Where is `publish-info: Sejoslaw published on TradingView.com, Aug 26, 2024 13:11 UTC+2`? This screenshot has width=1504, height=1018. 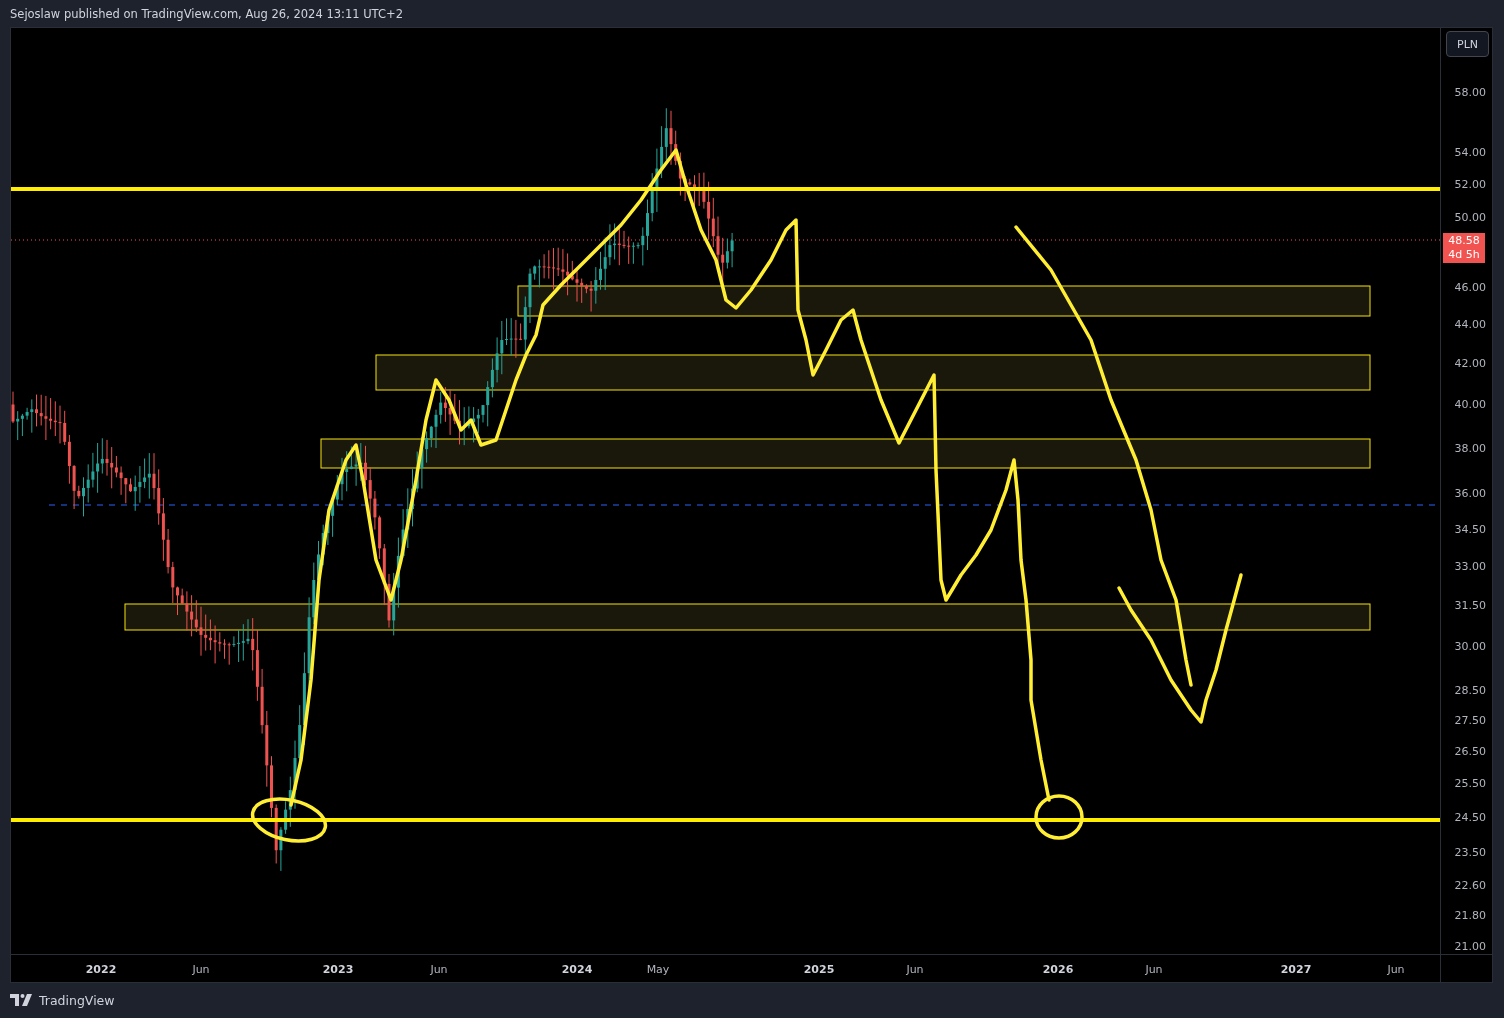
publish-info: Sejoslaw published on TradingView.com, Aug 26, 2024 13:11 UTC+2 is located at coordinates (206, 13).